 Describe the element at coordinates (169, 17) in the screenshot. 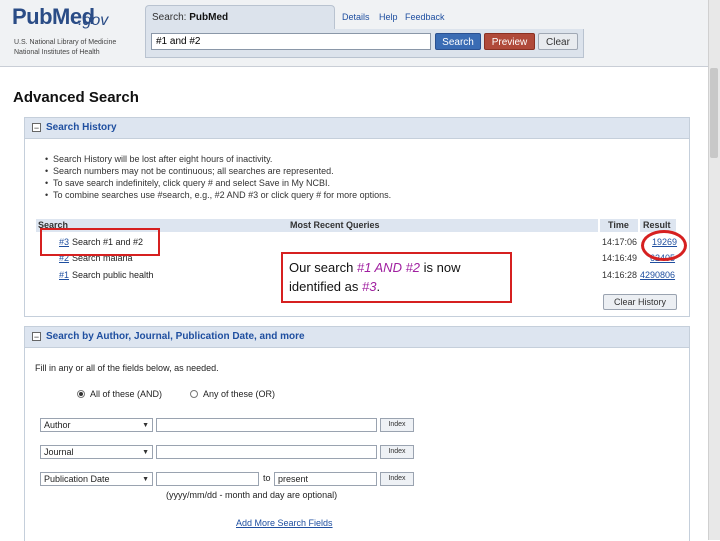

I see `search-label-prefix: Search:` at that location.